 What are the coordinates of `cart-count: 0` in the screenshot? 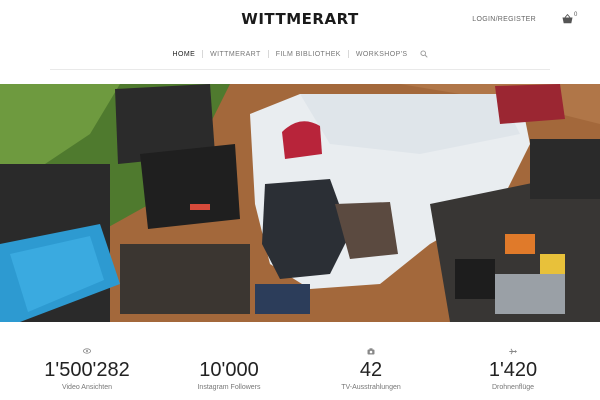 It's located at (576, 15).